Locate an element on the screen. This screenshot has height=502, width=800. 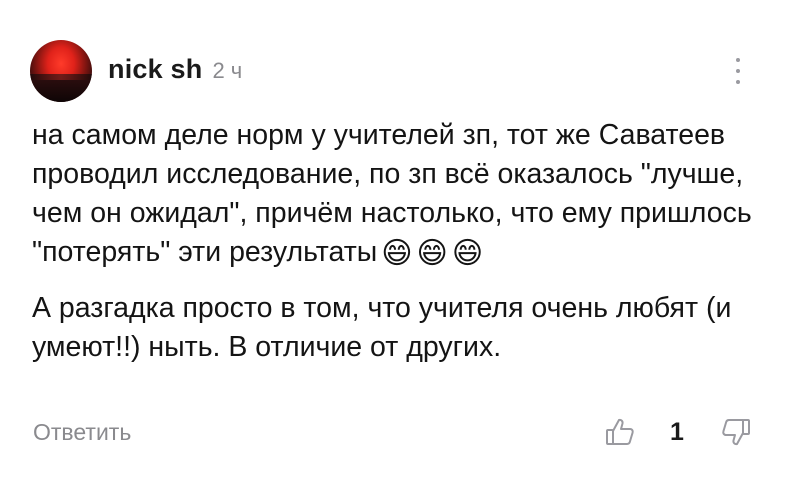
vote-count: 1 is located at coordinates (677, 432).